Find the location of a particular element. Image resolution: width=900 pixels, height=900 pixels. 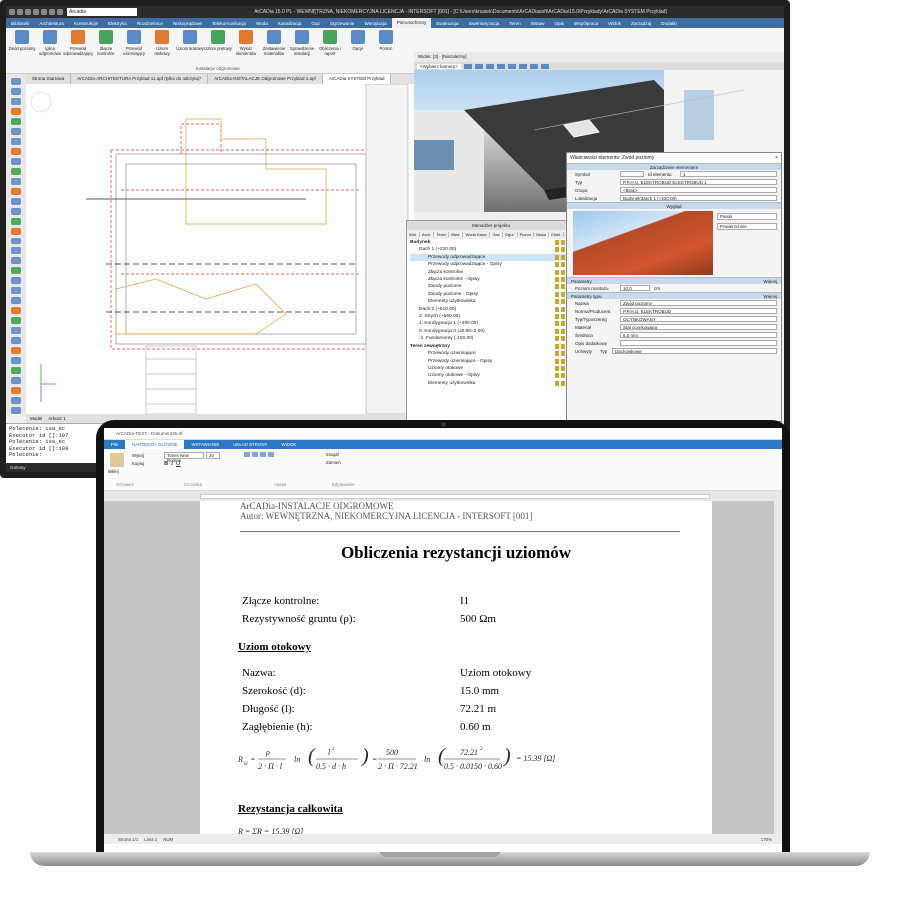

font-size-select: 20 is located at coordinates (213, 455).